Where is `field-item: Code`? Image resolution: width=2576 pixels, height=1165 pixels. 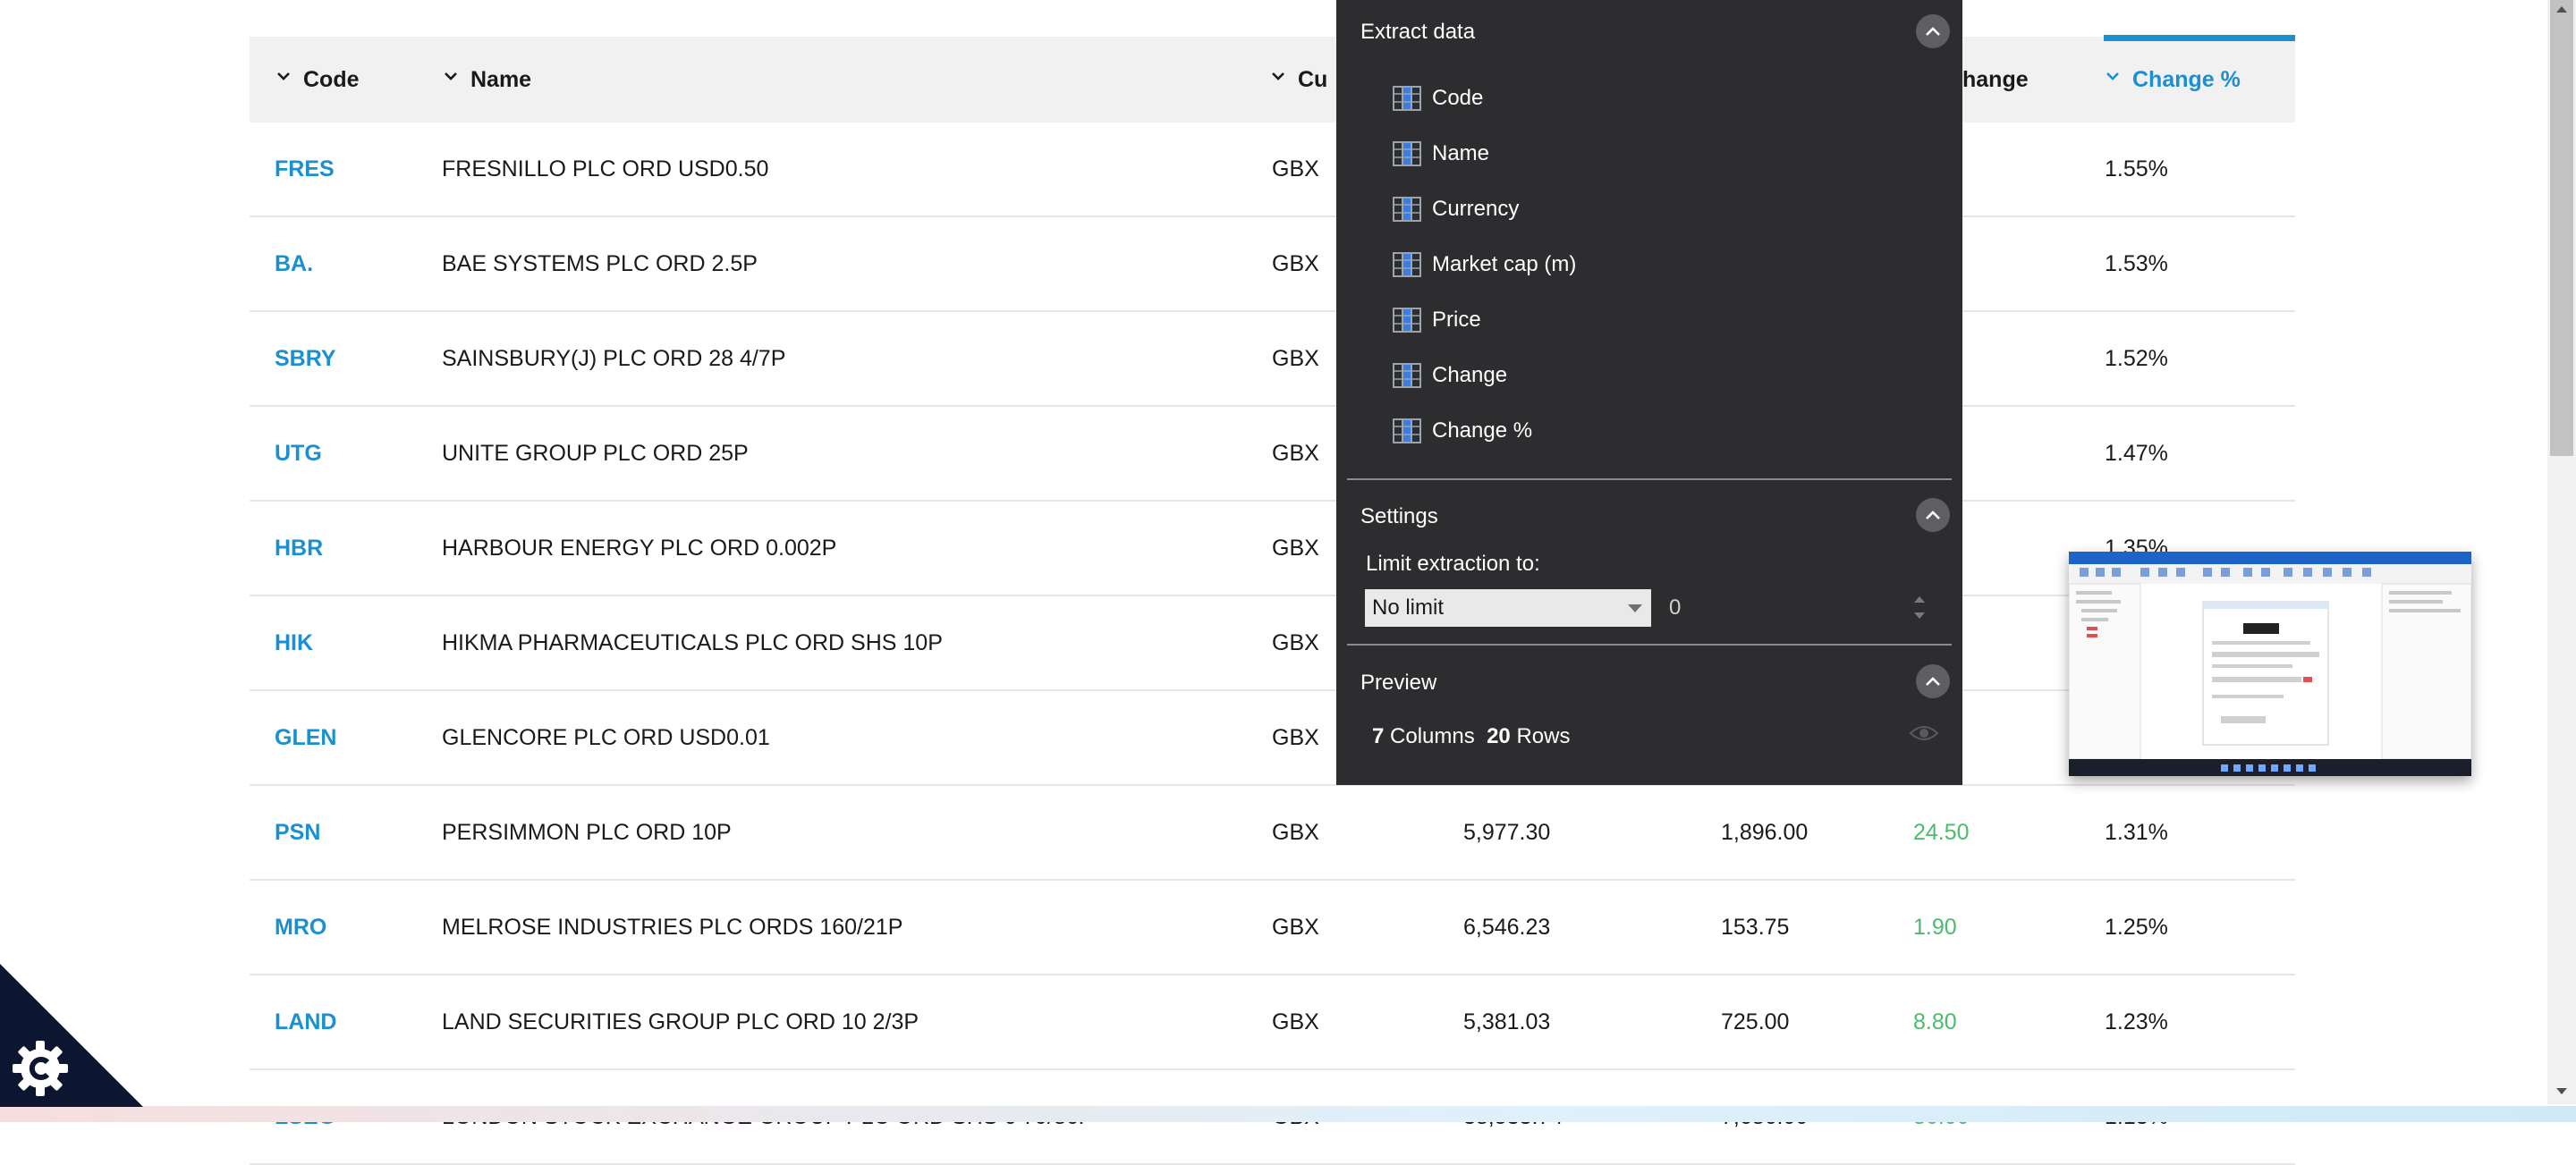 field-item: Code is located at coordinates (1438, 98).